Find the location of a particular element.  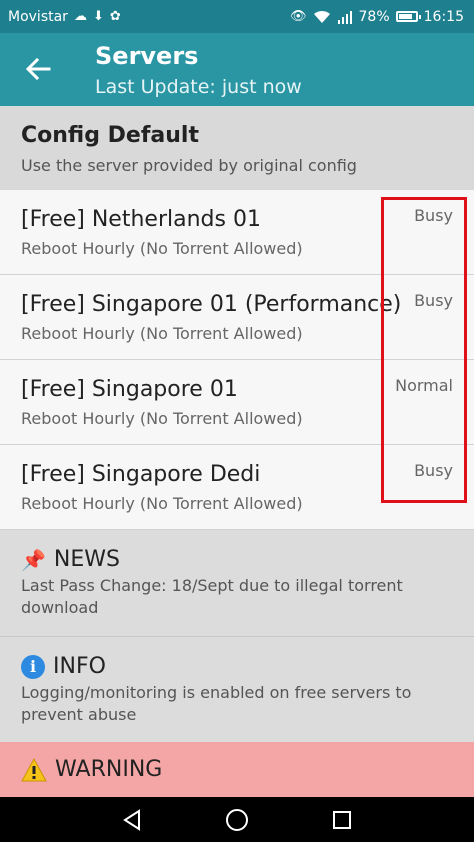

pushpin-icon: 📌 is located at coordinates (33, 559).